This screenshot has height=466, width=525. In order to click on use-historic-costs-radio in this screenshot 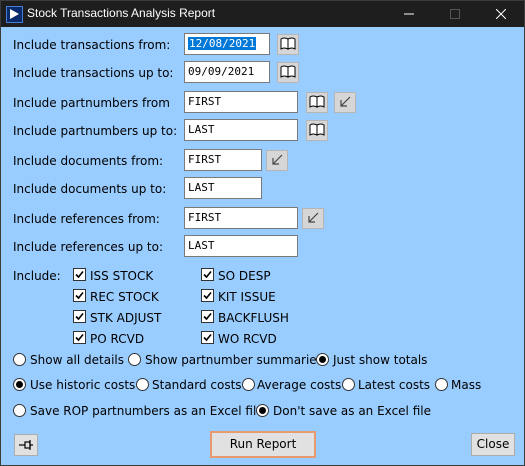, I will do `click(19, 384)`.